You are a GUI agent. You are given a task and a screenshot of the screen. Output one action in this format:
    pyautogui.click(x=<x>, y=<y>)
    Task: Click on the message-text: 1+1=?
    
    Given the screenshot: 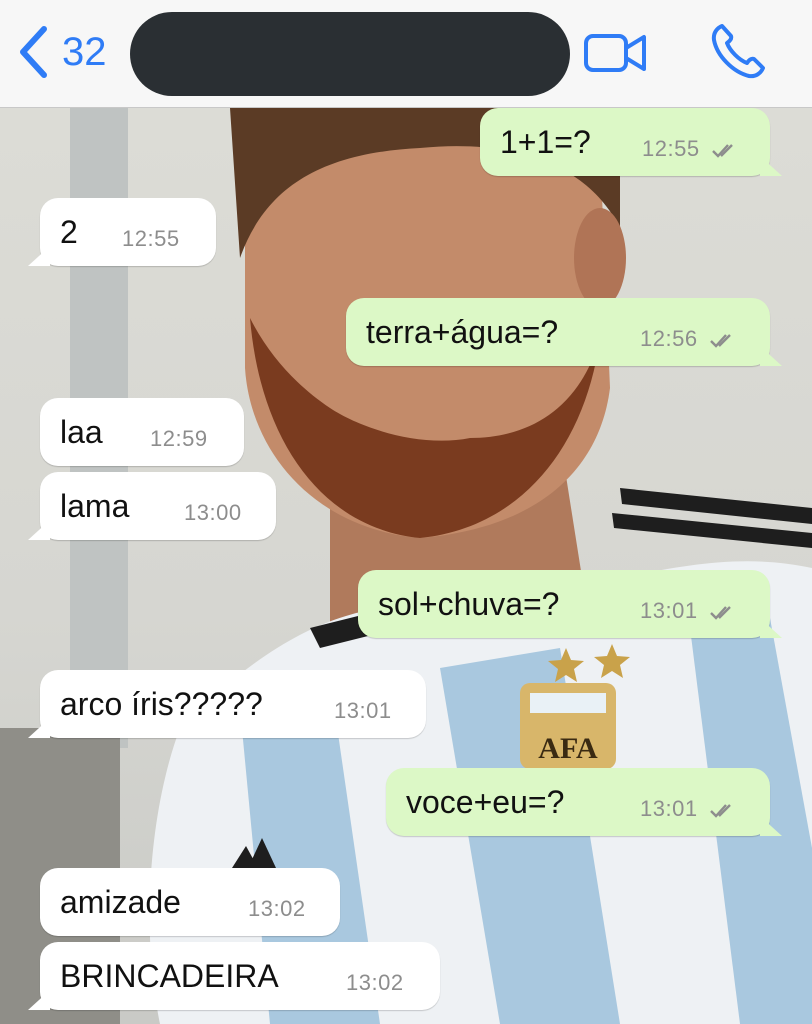 What is the action you would take?
    pyautogui.click(x=545, y=142)
    